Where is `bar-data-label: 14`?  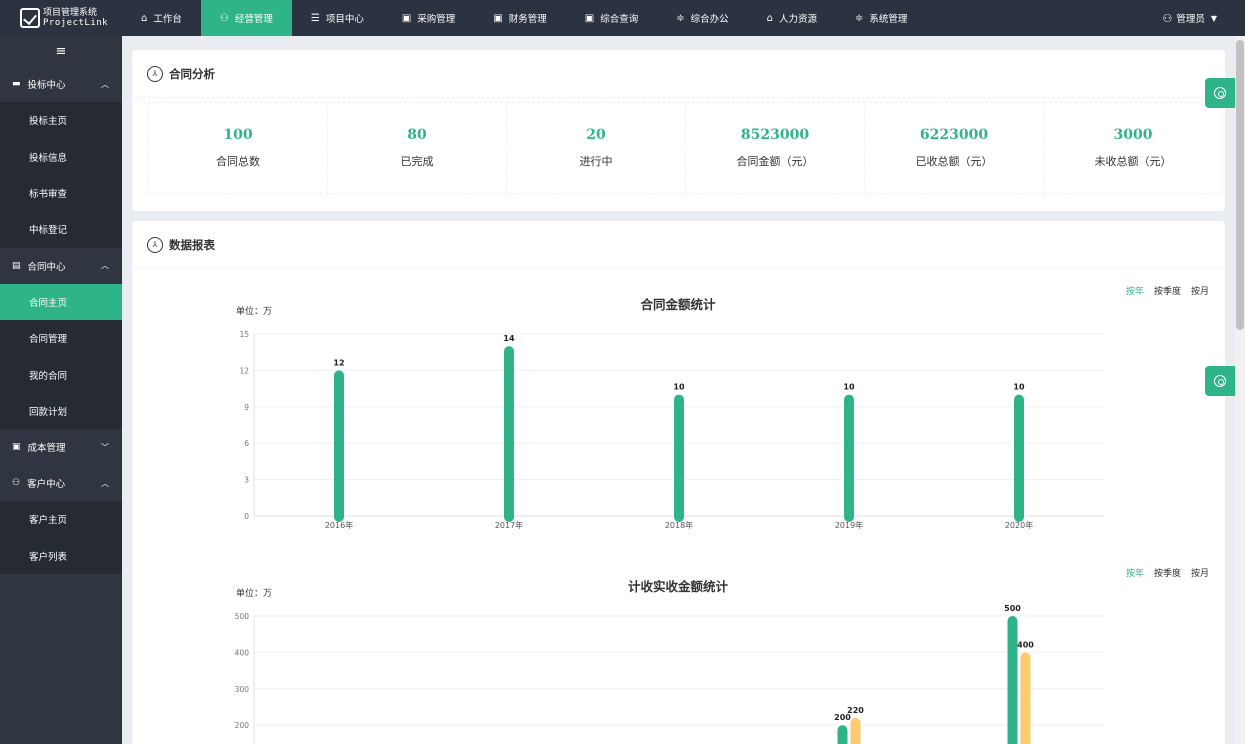 bar-data-label: 14 is located at coordinates (509, 338).